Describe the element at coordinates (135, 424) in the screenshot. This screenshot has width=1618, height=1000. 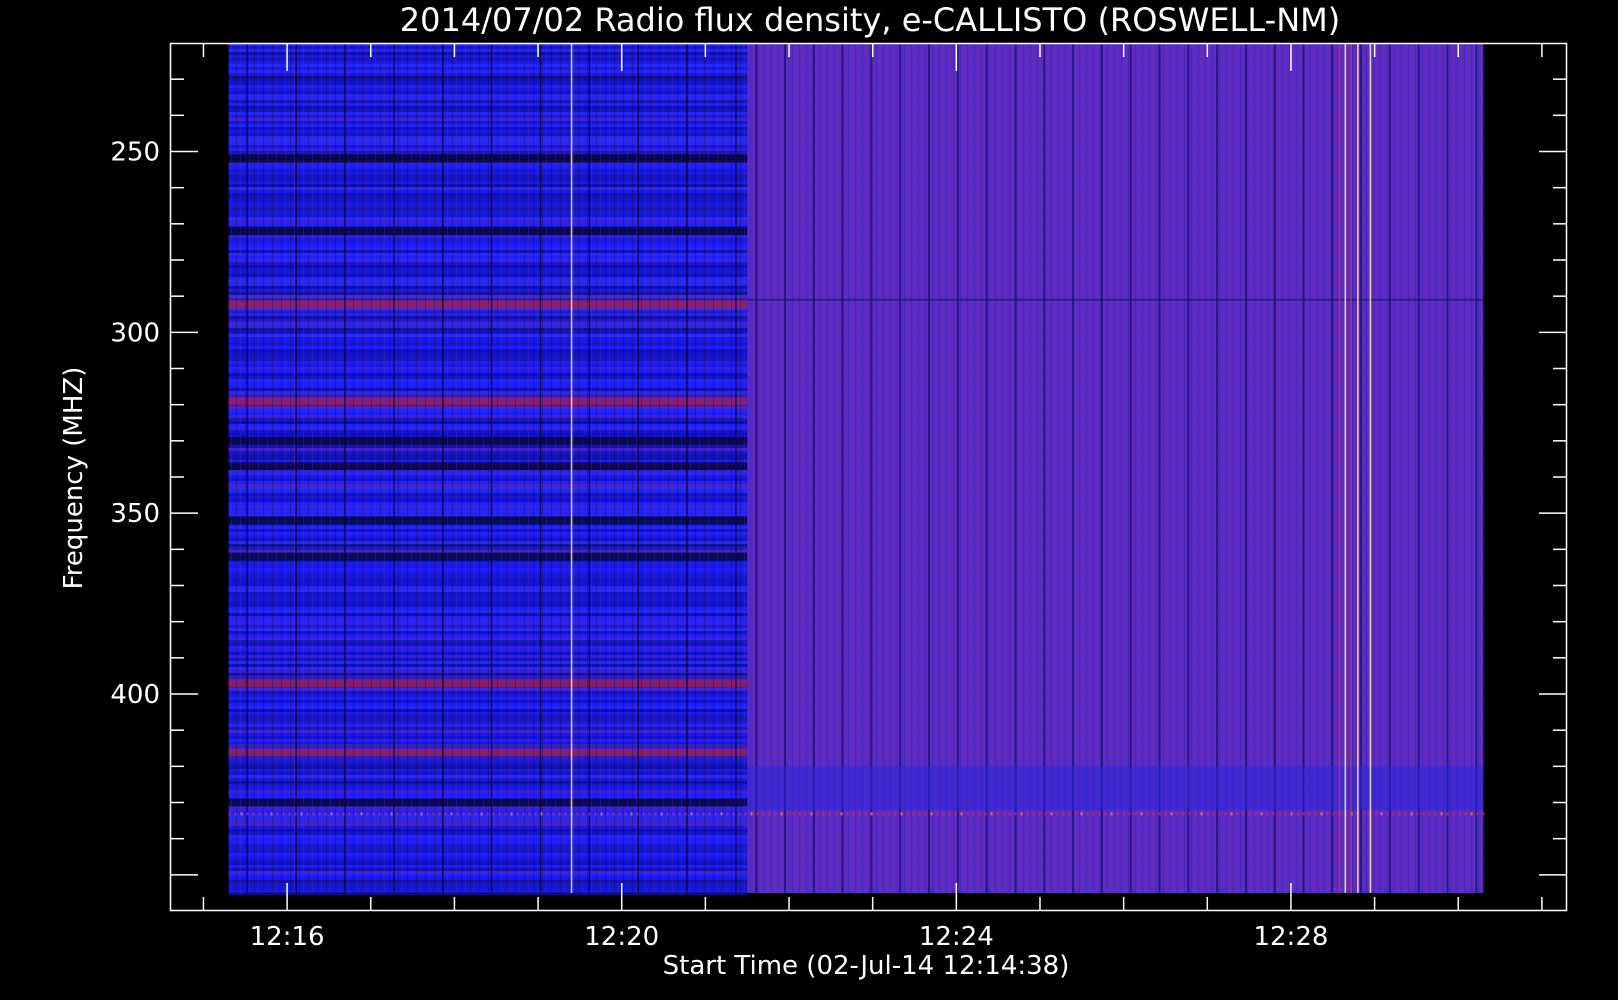
I see `y-tick-labels: 250 300 350 400` at that location.